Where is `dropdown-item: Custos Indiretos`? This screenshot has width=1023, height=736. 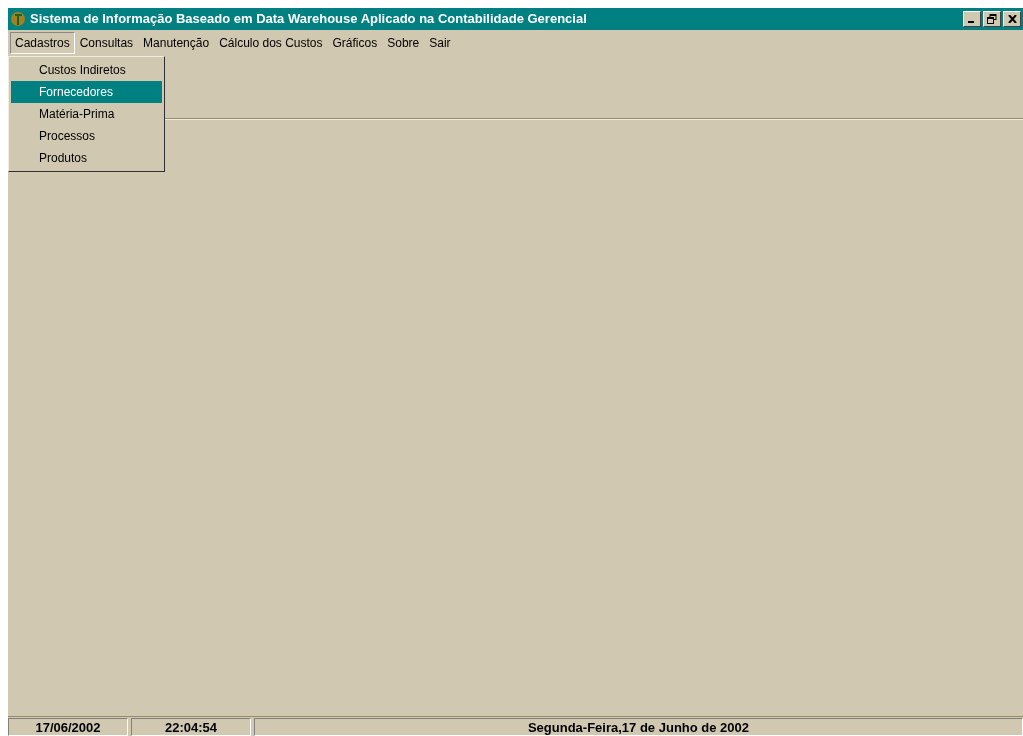 dropdown-item: Custos Indiretos is located at coordinates (86, 70).